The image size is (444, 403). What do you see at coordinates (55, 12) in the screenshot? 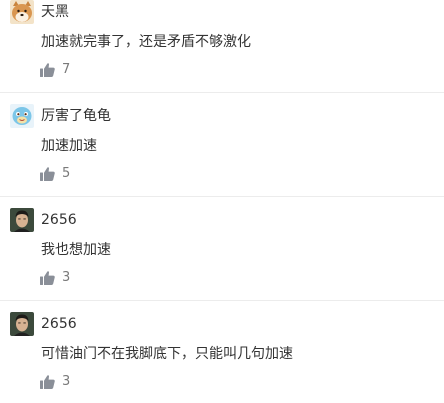
I see `username: 天黑` at bounding box center [55, 12].